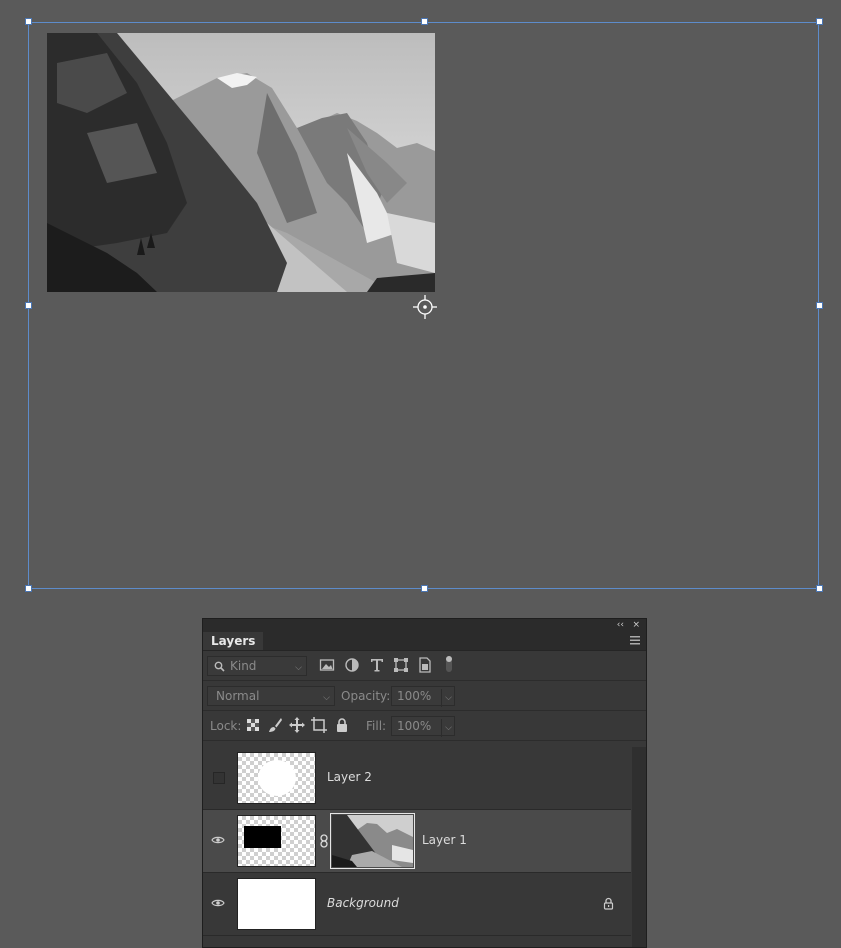 The image size is (841, 948). Describe the element at coordinates (276, 841) in the screenshot. I see `layer-1-mask-thumbnail` at that location.